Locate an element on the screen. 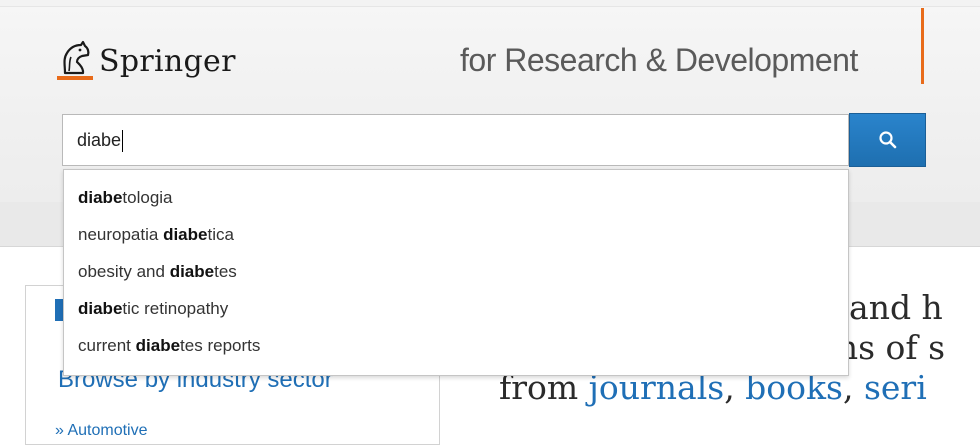  springer-logo: Springer is located at coordinates (145, 61).